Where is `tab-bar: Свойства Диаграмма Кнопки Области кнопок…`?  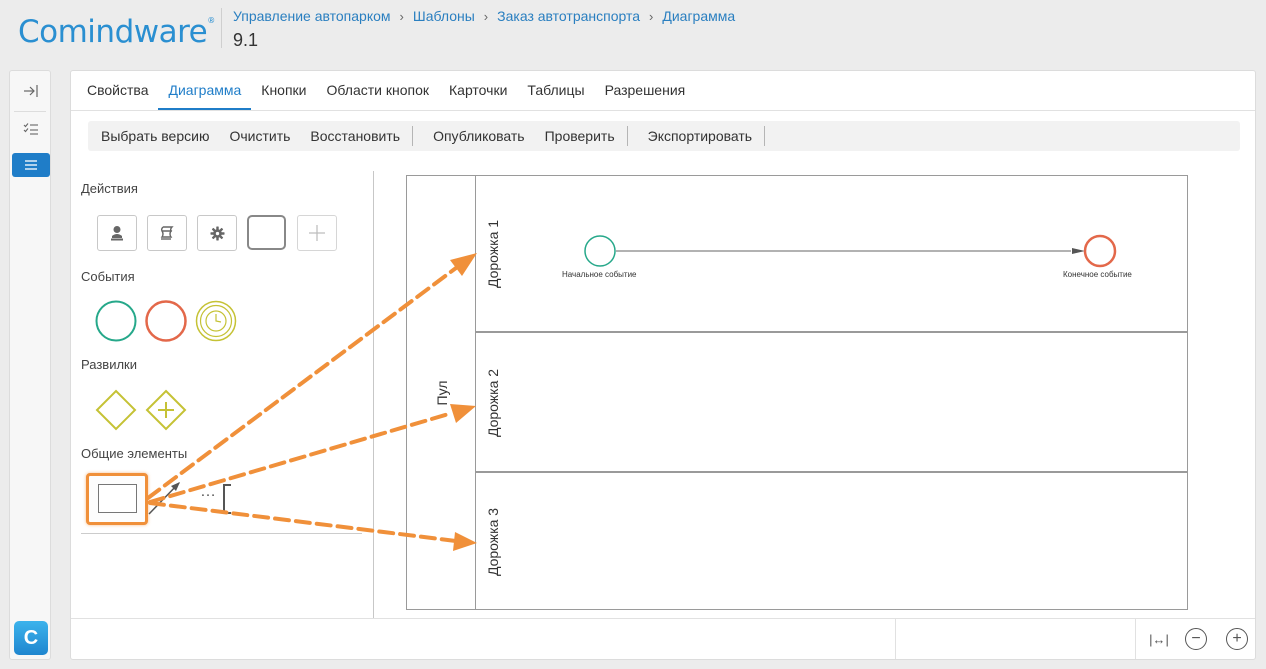
tab-bar: Свойства Диаграмма Кнопки Области кнопок… is located at coordinates (663, 91).